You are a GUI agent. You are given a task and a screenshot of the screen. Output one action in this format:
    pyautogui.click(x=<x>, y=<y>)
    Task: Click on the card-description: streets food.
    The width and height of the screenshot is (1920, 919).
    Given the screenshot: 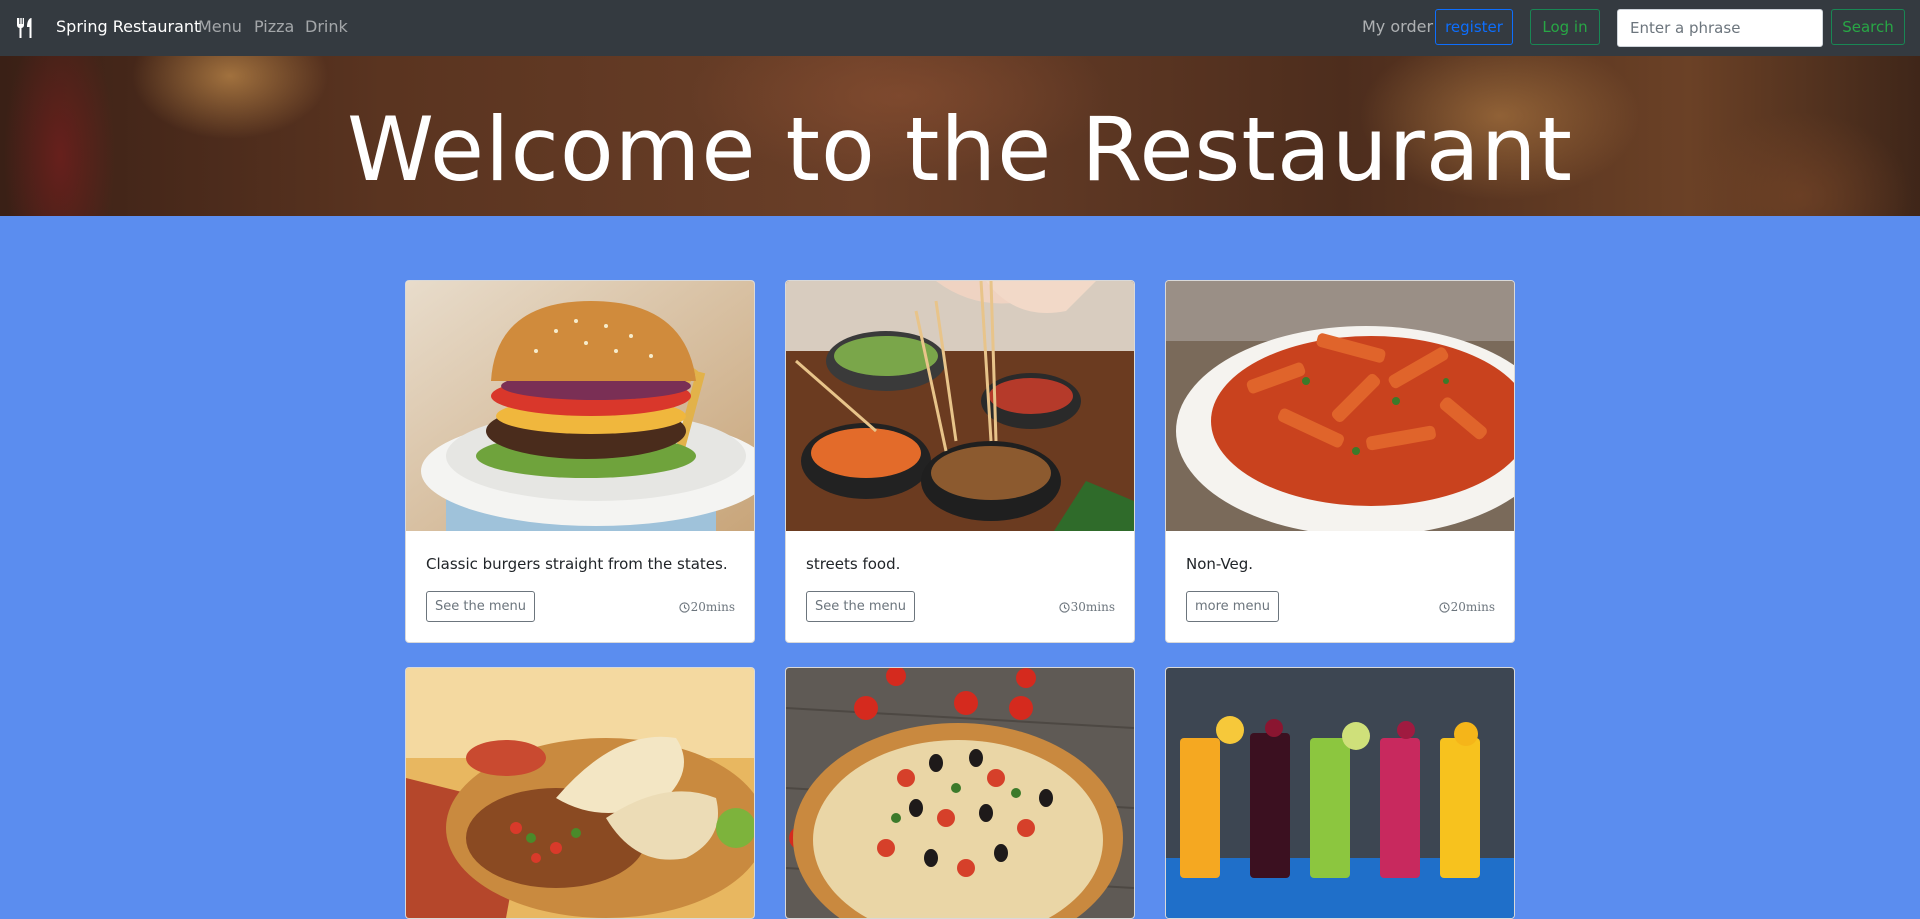 What is the action you would take?
    pyautogui.click(x=853, y=564)
    